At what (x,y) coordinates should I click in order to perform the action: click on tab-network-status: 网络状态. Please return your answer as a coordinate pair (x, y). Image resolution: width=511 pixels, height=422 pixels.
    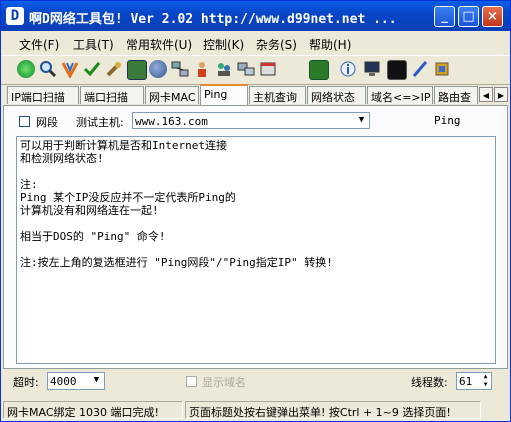
    Looking at the image, I should click on (336, 95).